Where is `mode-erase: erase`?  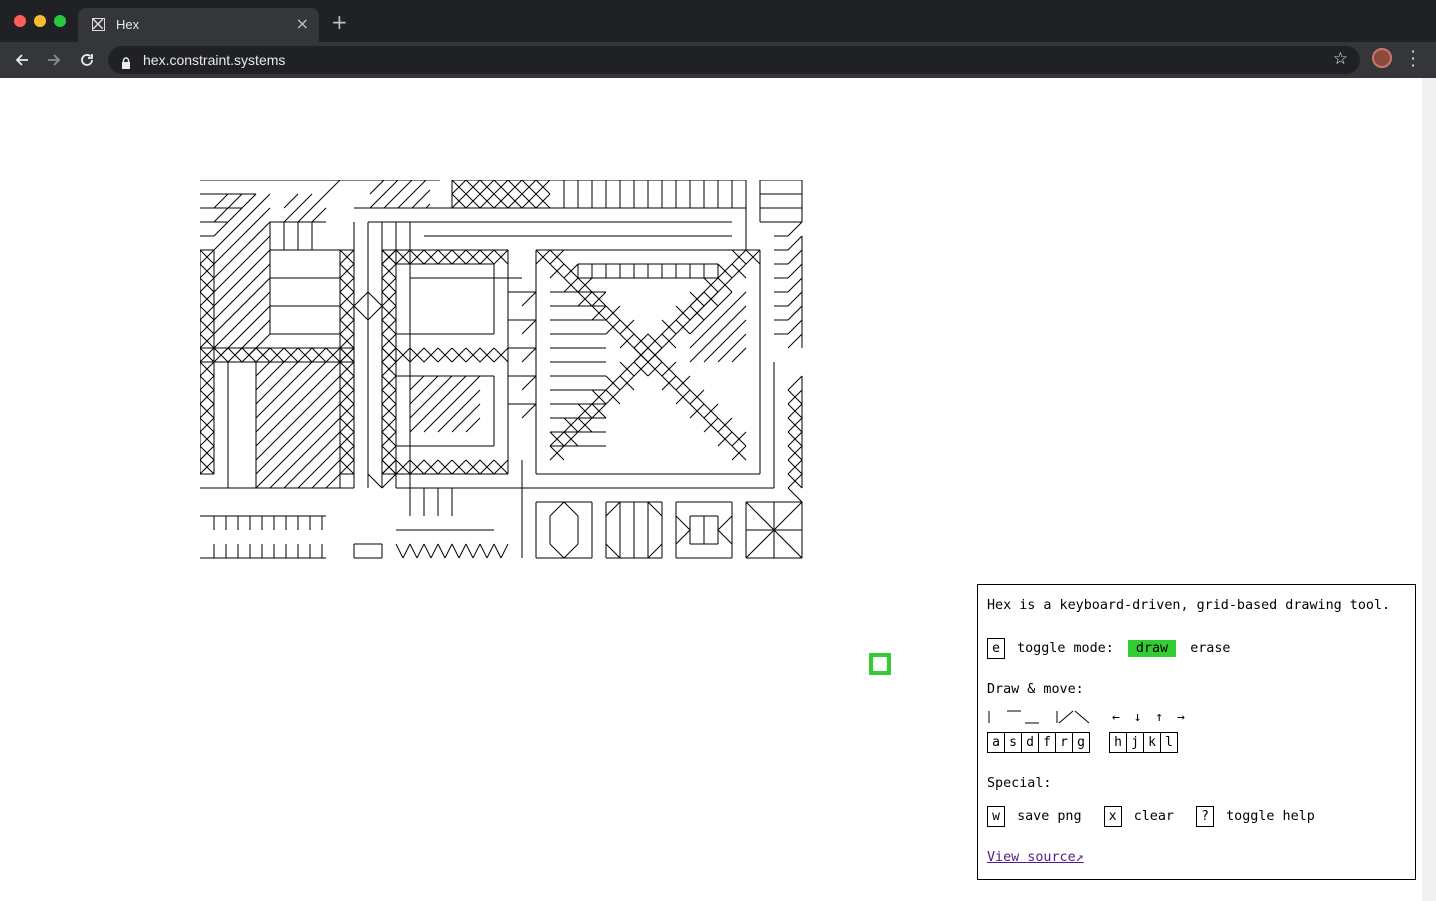
mode-erase: erase is located at coordinates (1210, 648).